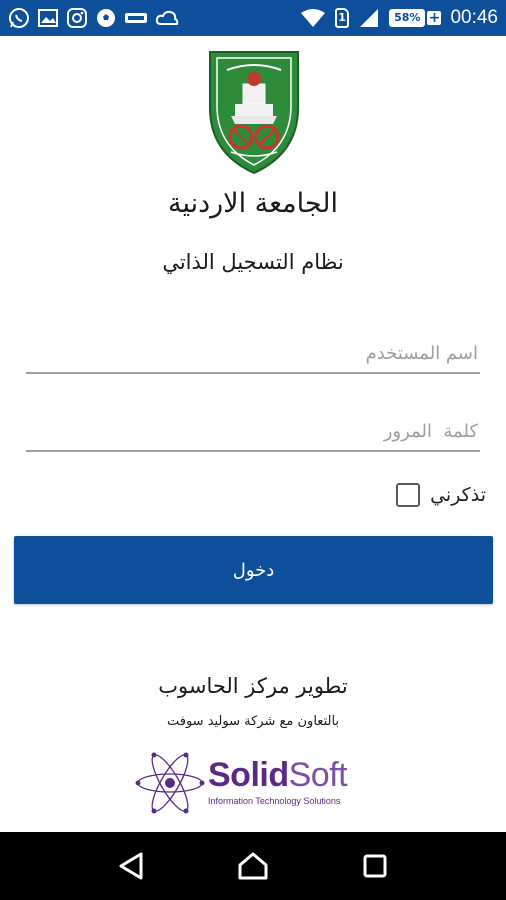 The image size is (506, 900). I want to click on remember-me: تذكرني, so click(441, 495).